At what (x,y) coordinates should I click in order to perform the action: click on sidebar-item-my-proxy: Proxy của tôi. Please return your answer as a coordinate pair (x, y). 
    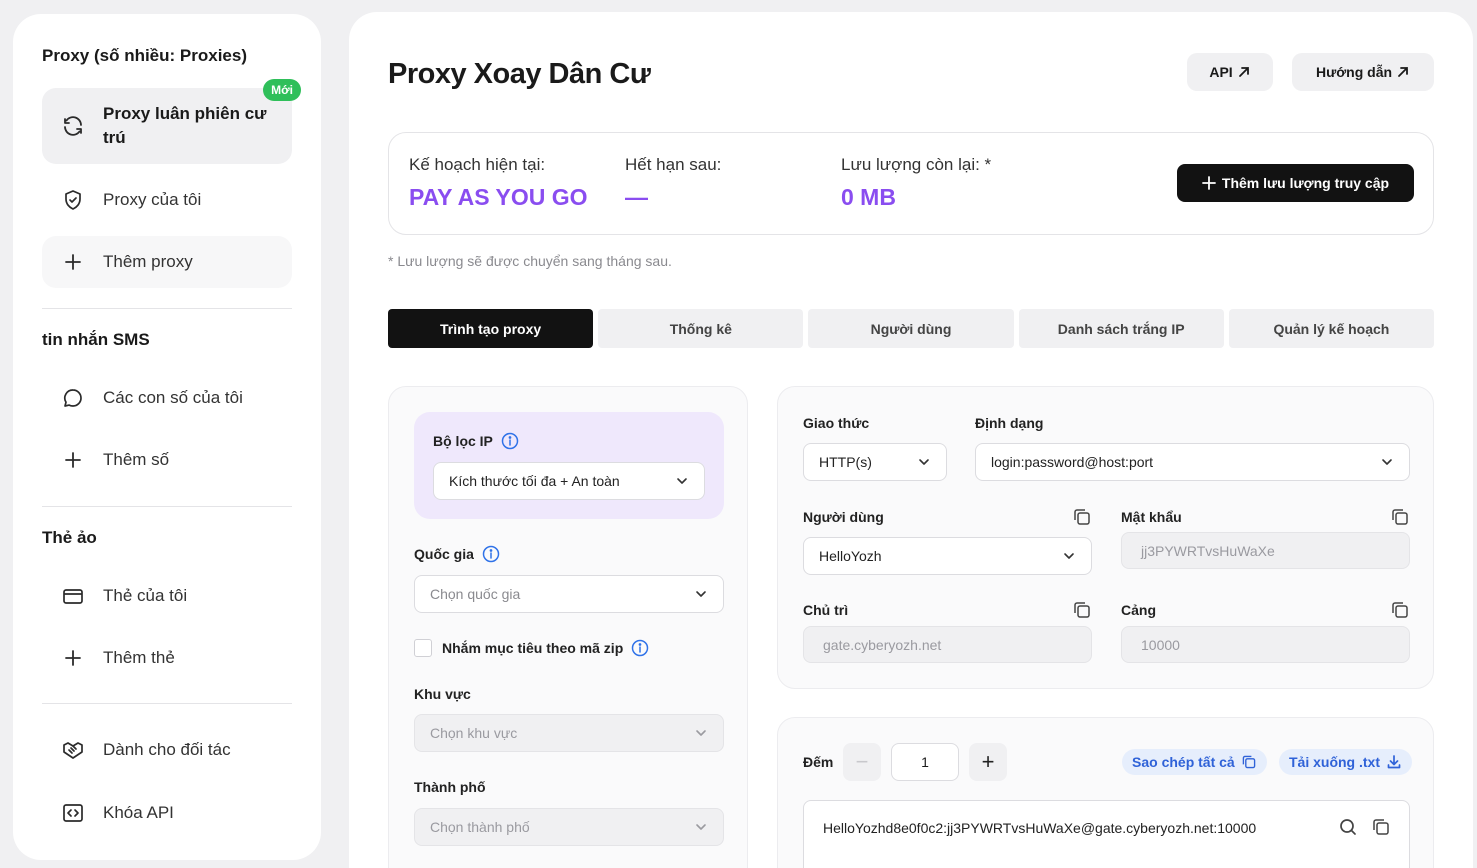
    Looking at the image, I should click on (167, 200).